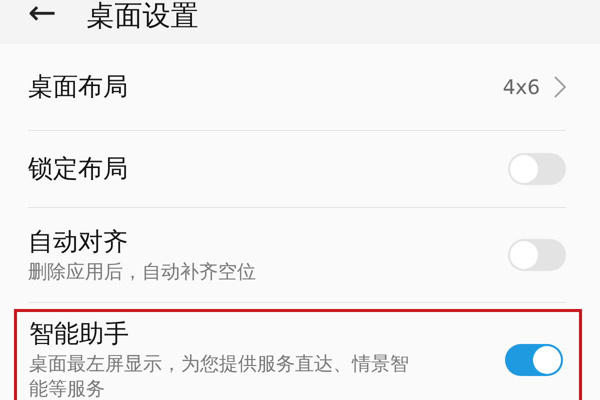  Describe the element at coordinates (78, 169) in the screenshot. I see `setting-title: 锁定布局` at that location.